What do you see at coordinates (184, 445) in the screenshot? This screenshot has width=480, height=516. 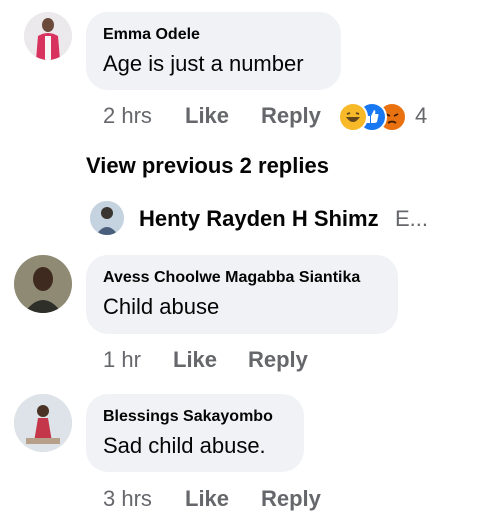 I see `comment-text: Sad child abuse.` at bounding box center [184, 445].